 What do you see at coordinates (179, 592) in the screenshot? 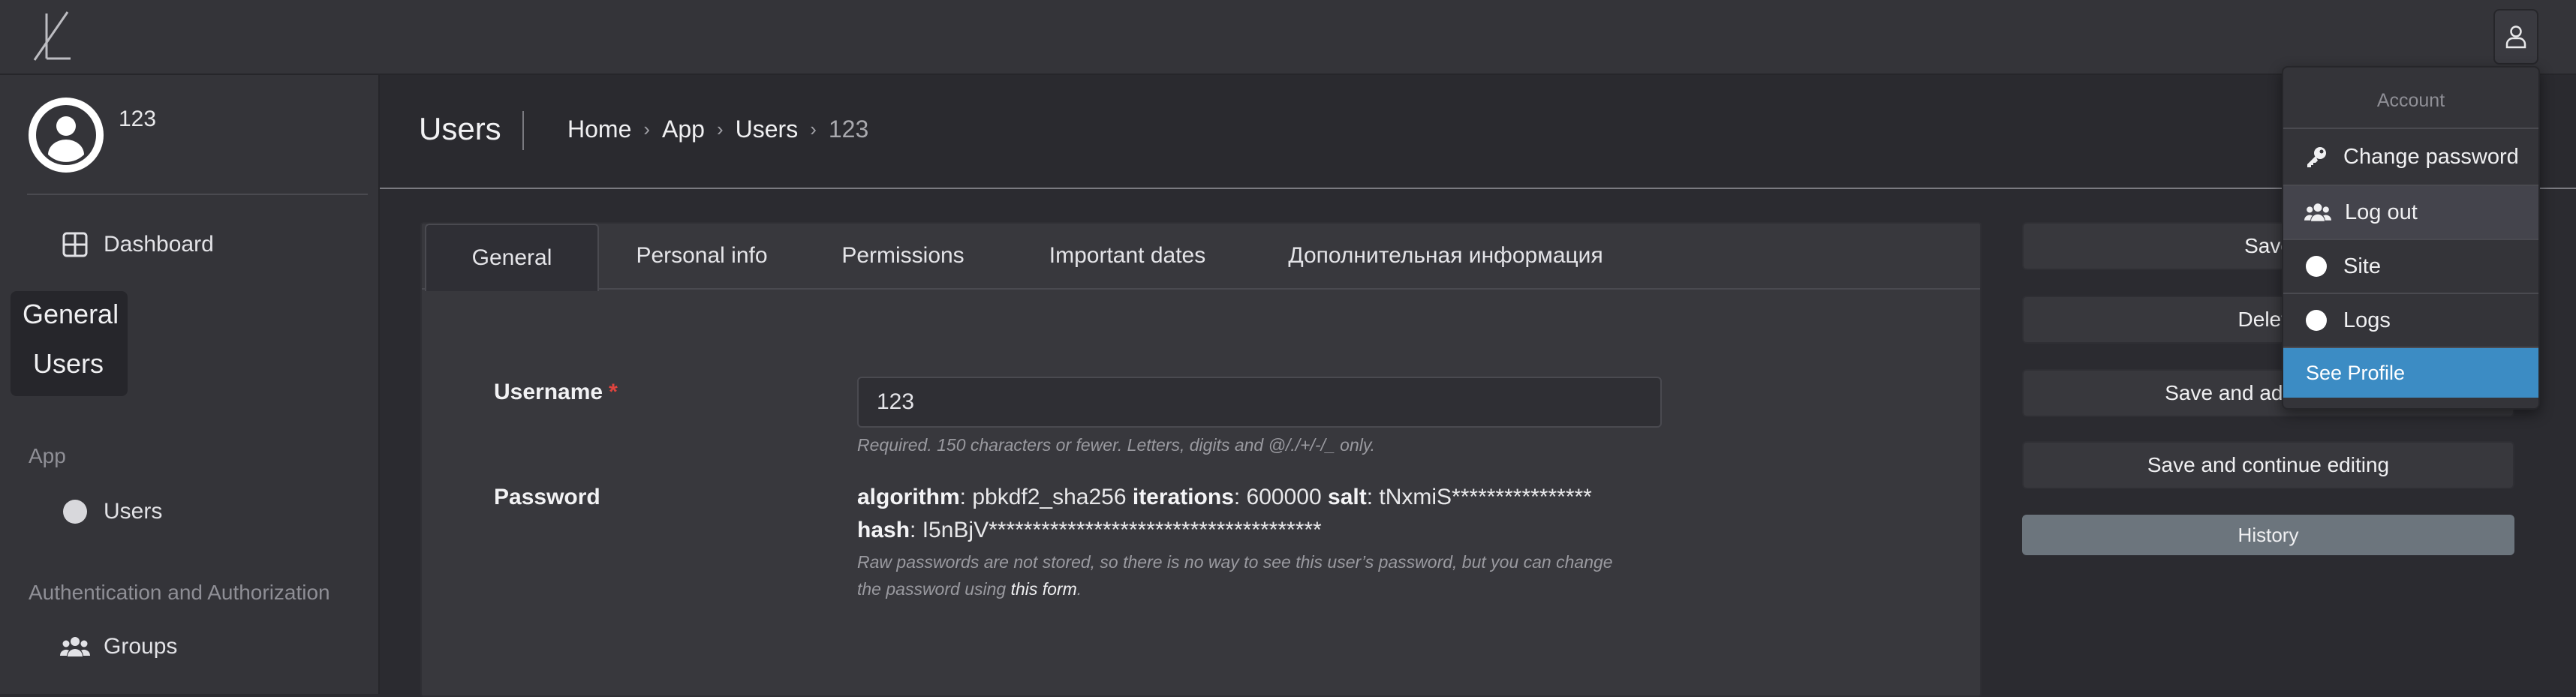
I see `sidebar-section-auth: Authentication and Authorization` at bounding box center [179, 592].